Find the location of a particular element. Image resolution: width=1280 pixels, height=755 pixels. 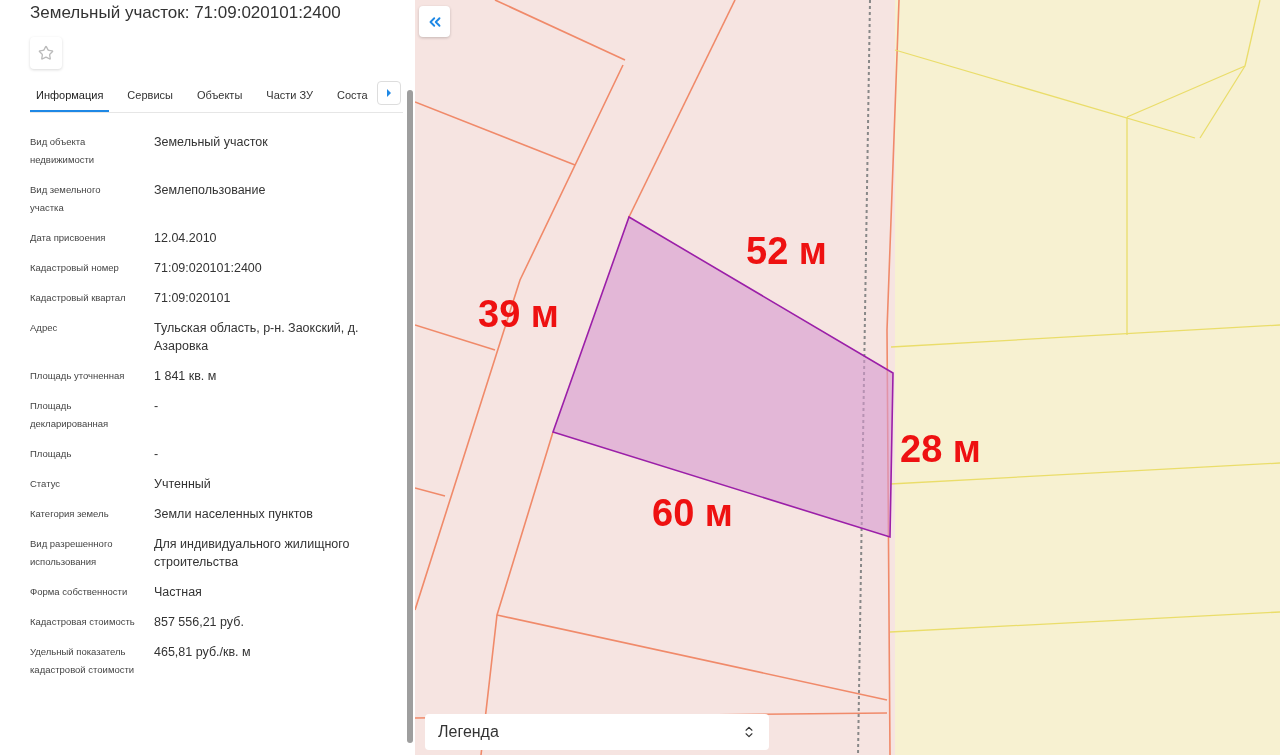

scroll-tabs-button is located at coordinates (389, 93).